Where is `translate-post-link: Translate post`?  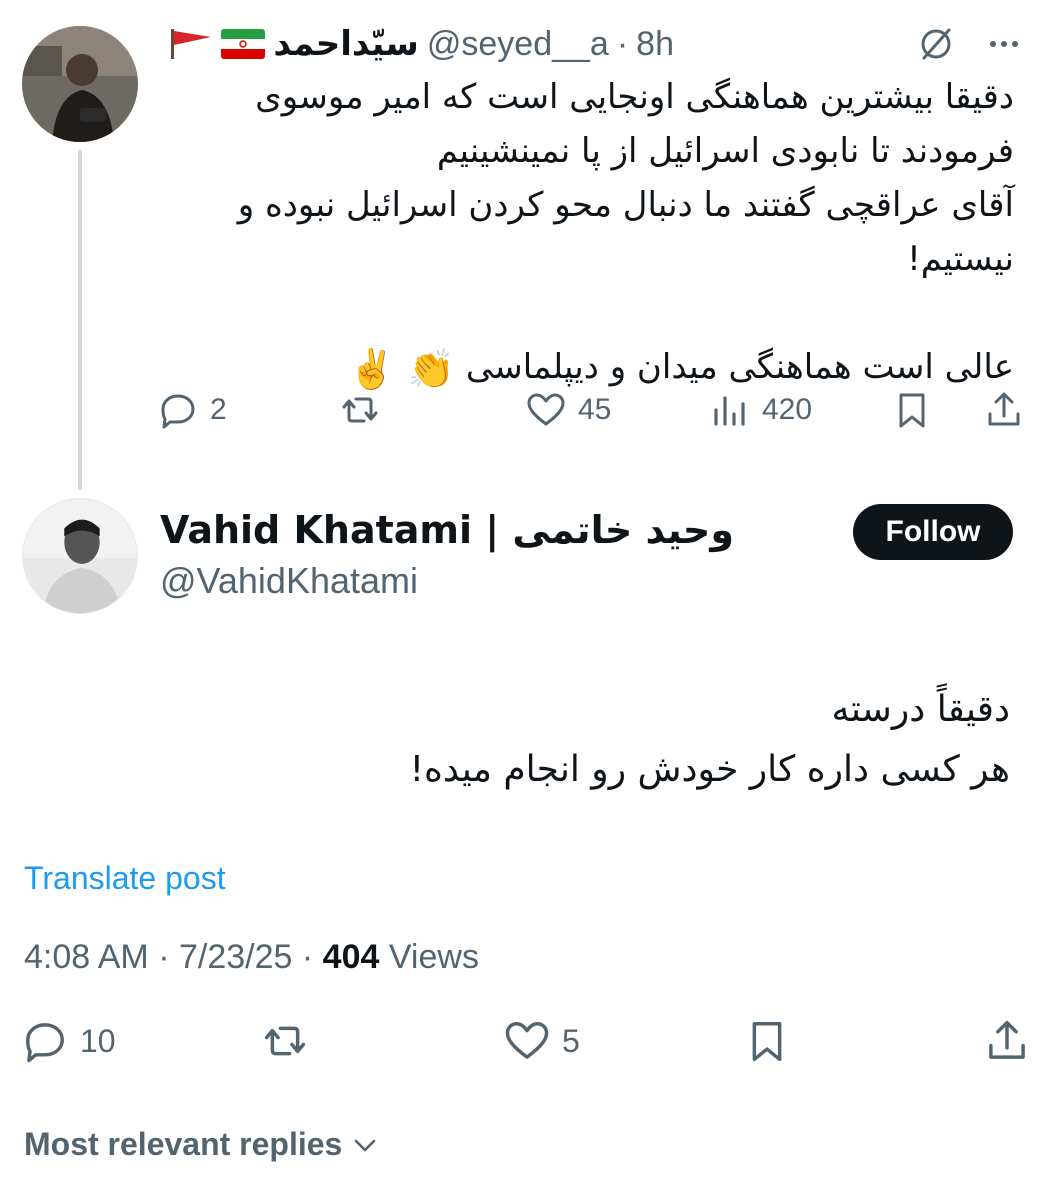
translate-post-link: Translate post is located at coordinates (125, 878).